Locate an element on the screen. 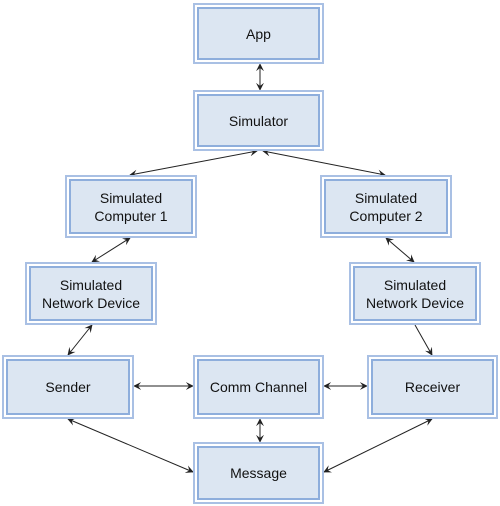 Image resolution: width=500 pixels, height=506 pixels. arrow-netdev1-sender is located at coordinates (80, 340).